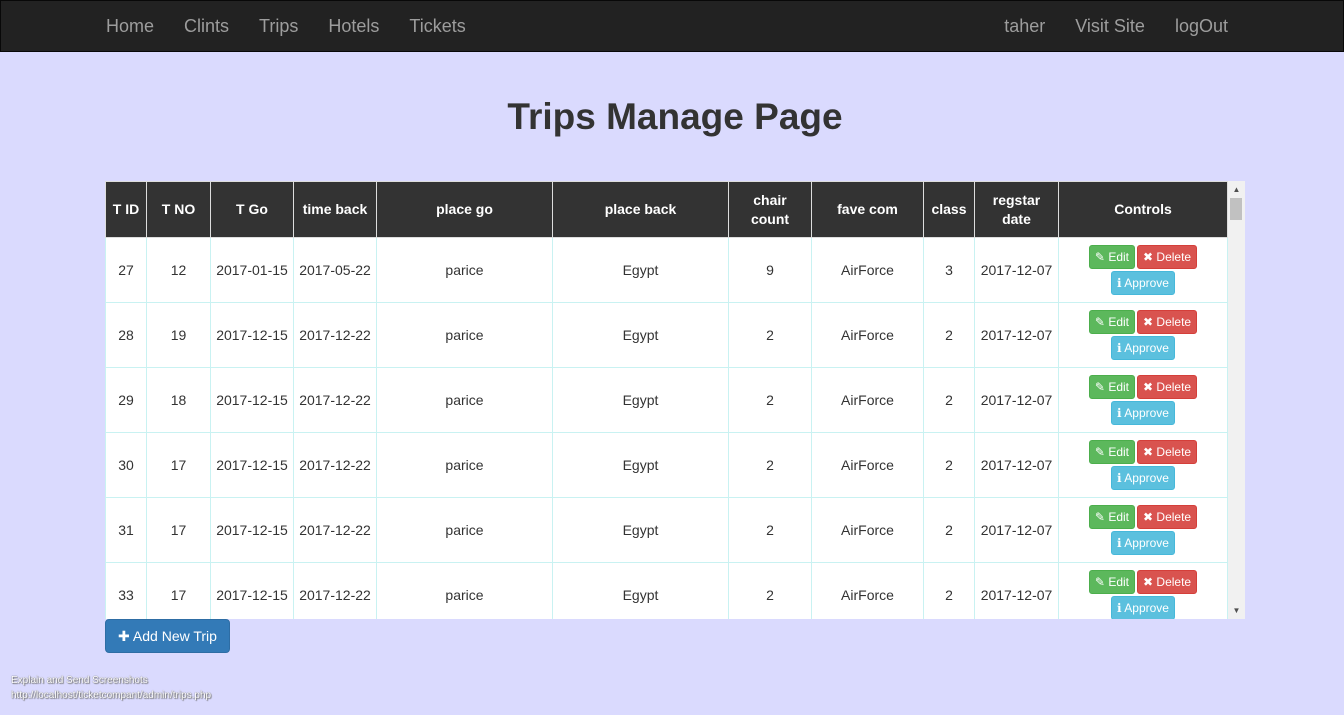 This screenshot has height=715, width=1344. Describe the element at coordinates (252, 270) in the screenshot. I see `table-cell: 2017-01-15` at that location.